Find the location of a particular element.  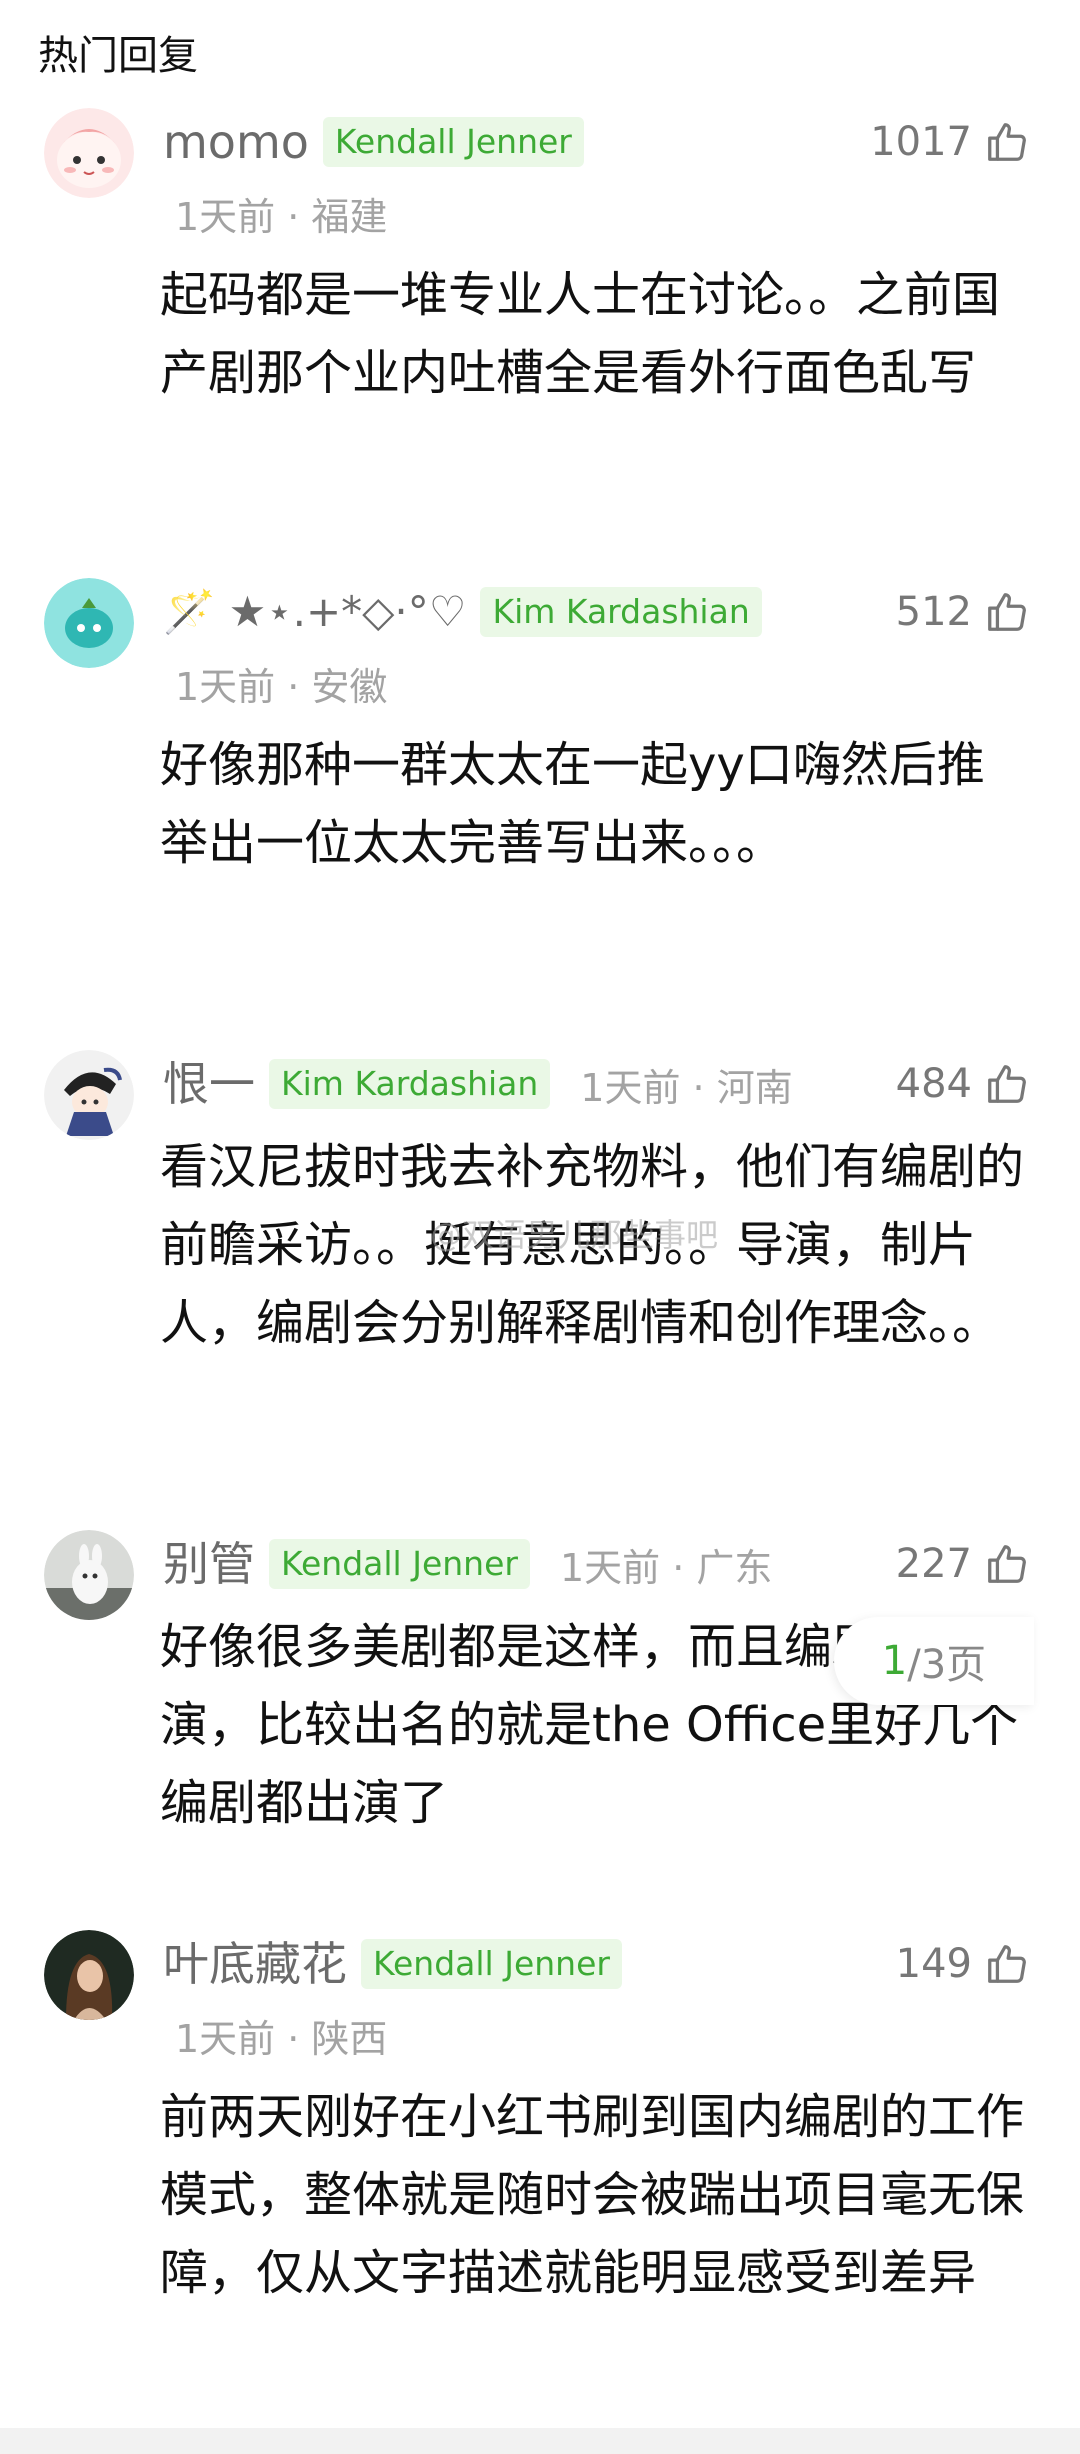

watermark: @双语男儿那些事吧 is located at coordinates (574, 1235).